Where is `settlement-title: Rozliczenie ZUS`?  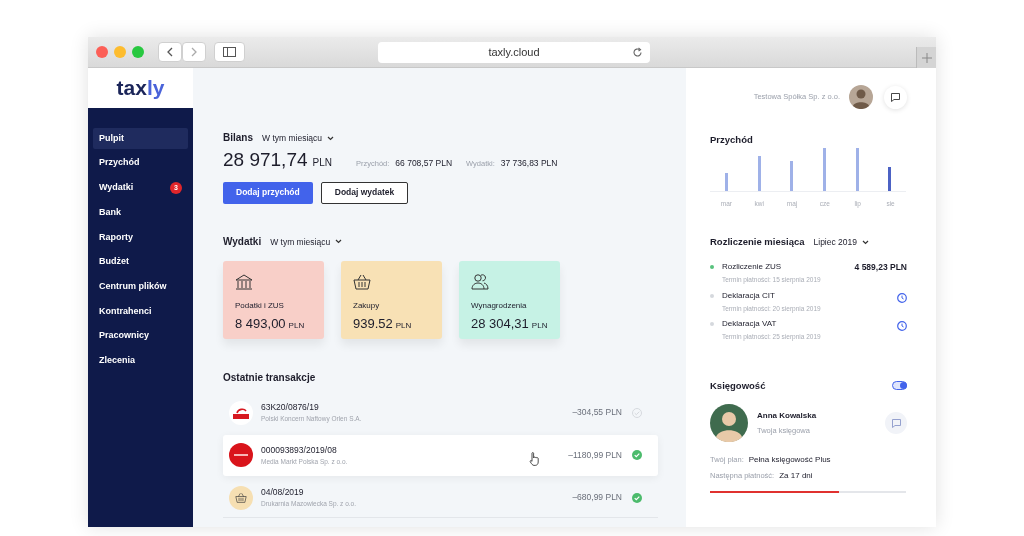 settlement-title: Rozliczenie ZUS is located at coordinates (752, 267).